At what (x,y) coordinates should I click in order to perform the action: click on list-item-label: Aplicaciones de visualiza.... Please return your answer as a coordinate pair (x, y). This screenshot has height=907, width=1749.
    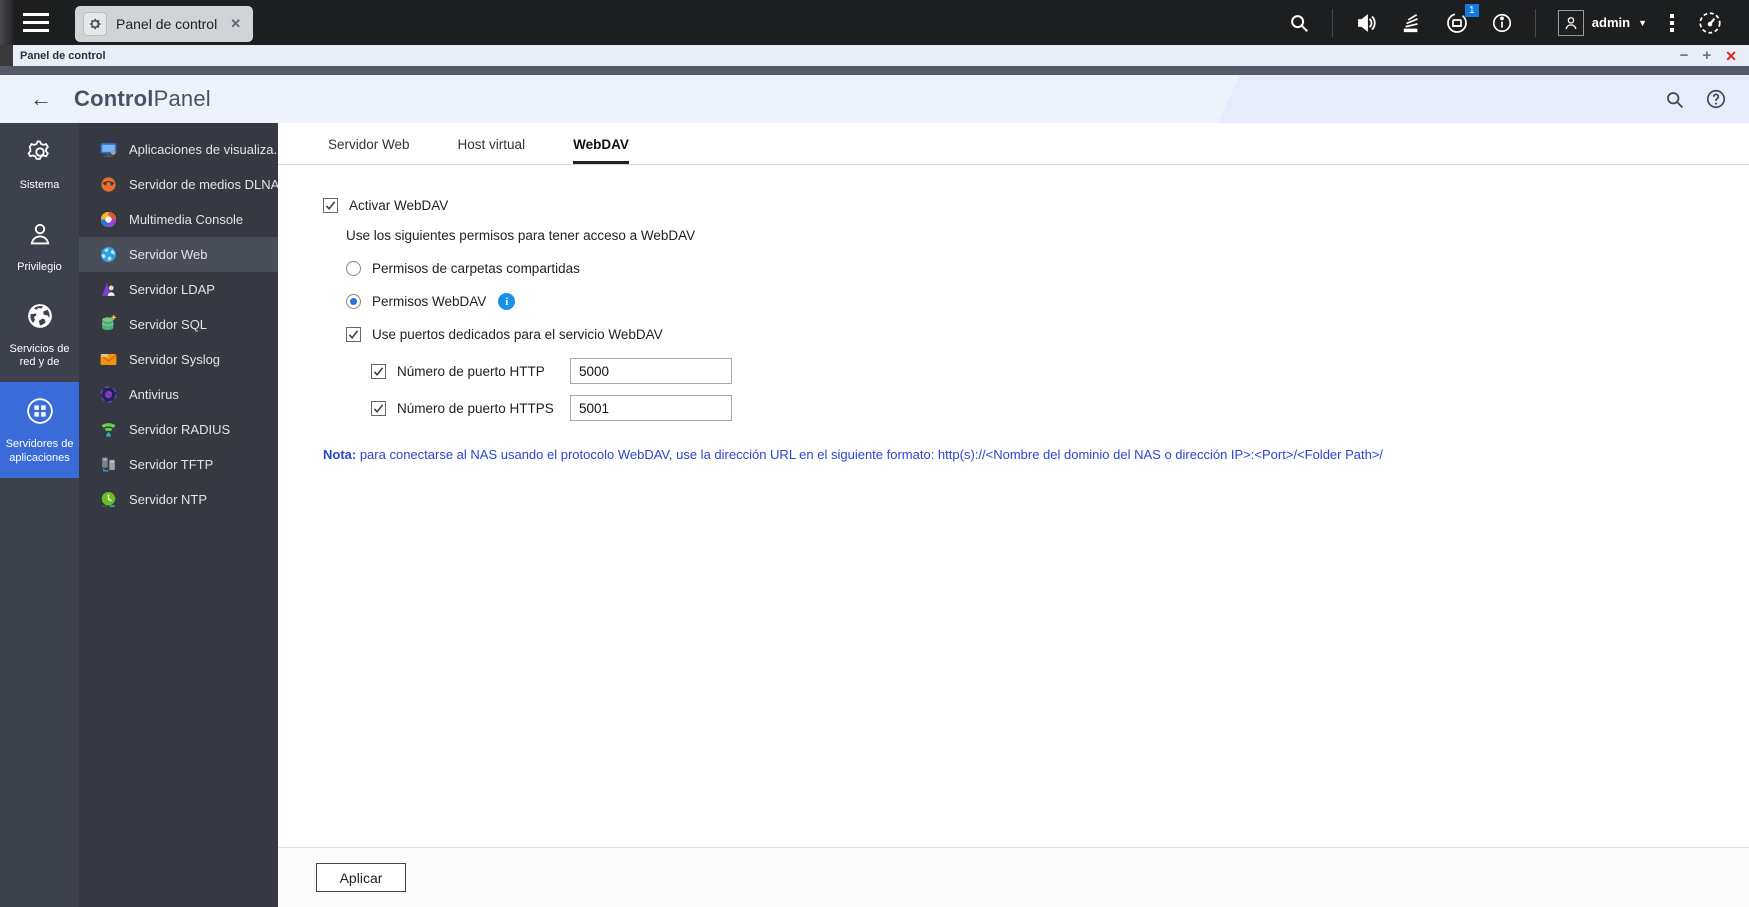
    Looking at the image, I should click on (203, 149).